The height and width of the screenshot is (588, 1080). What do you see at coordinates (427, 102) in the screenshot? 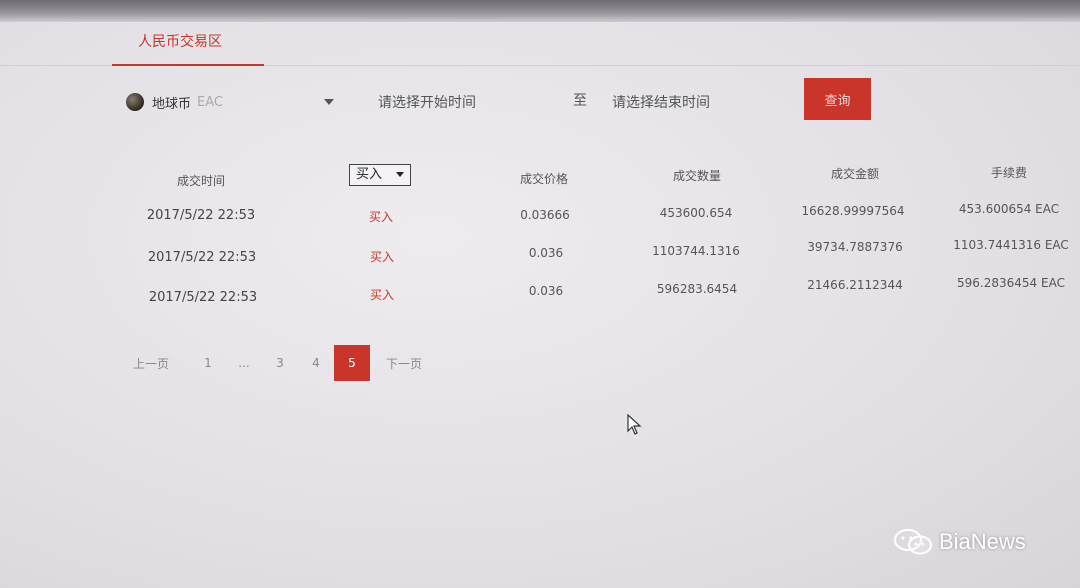
I see `start-date-input: 请选择开始时间` at bounding box center [427, 102].